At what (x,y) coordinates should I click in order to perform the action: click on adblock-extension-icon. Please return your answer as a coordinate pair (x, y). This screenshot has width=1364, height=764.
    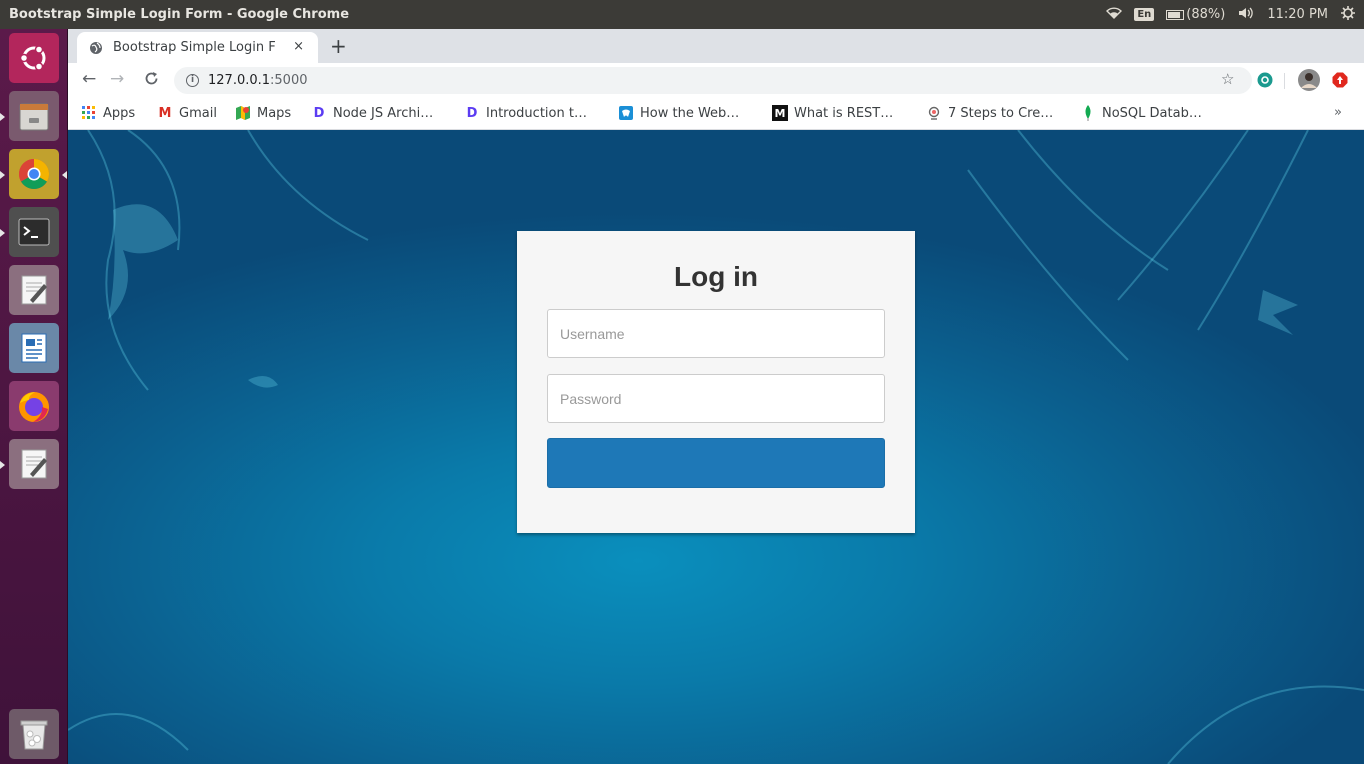
    Looking at the image, I should click on (1340, 82).